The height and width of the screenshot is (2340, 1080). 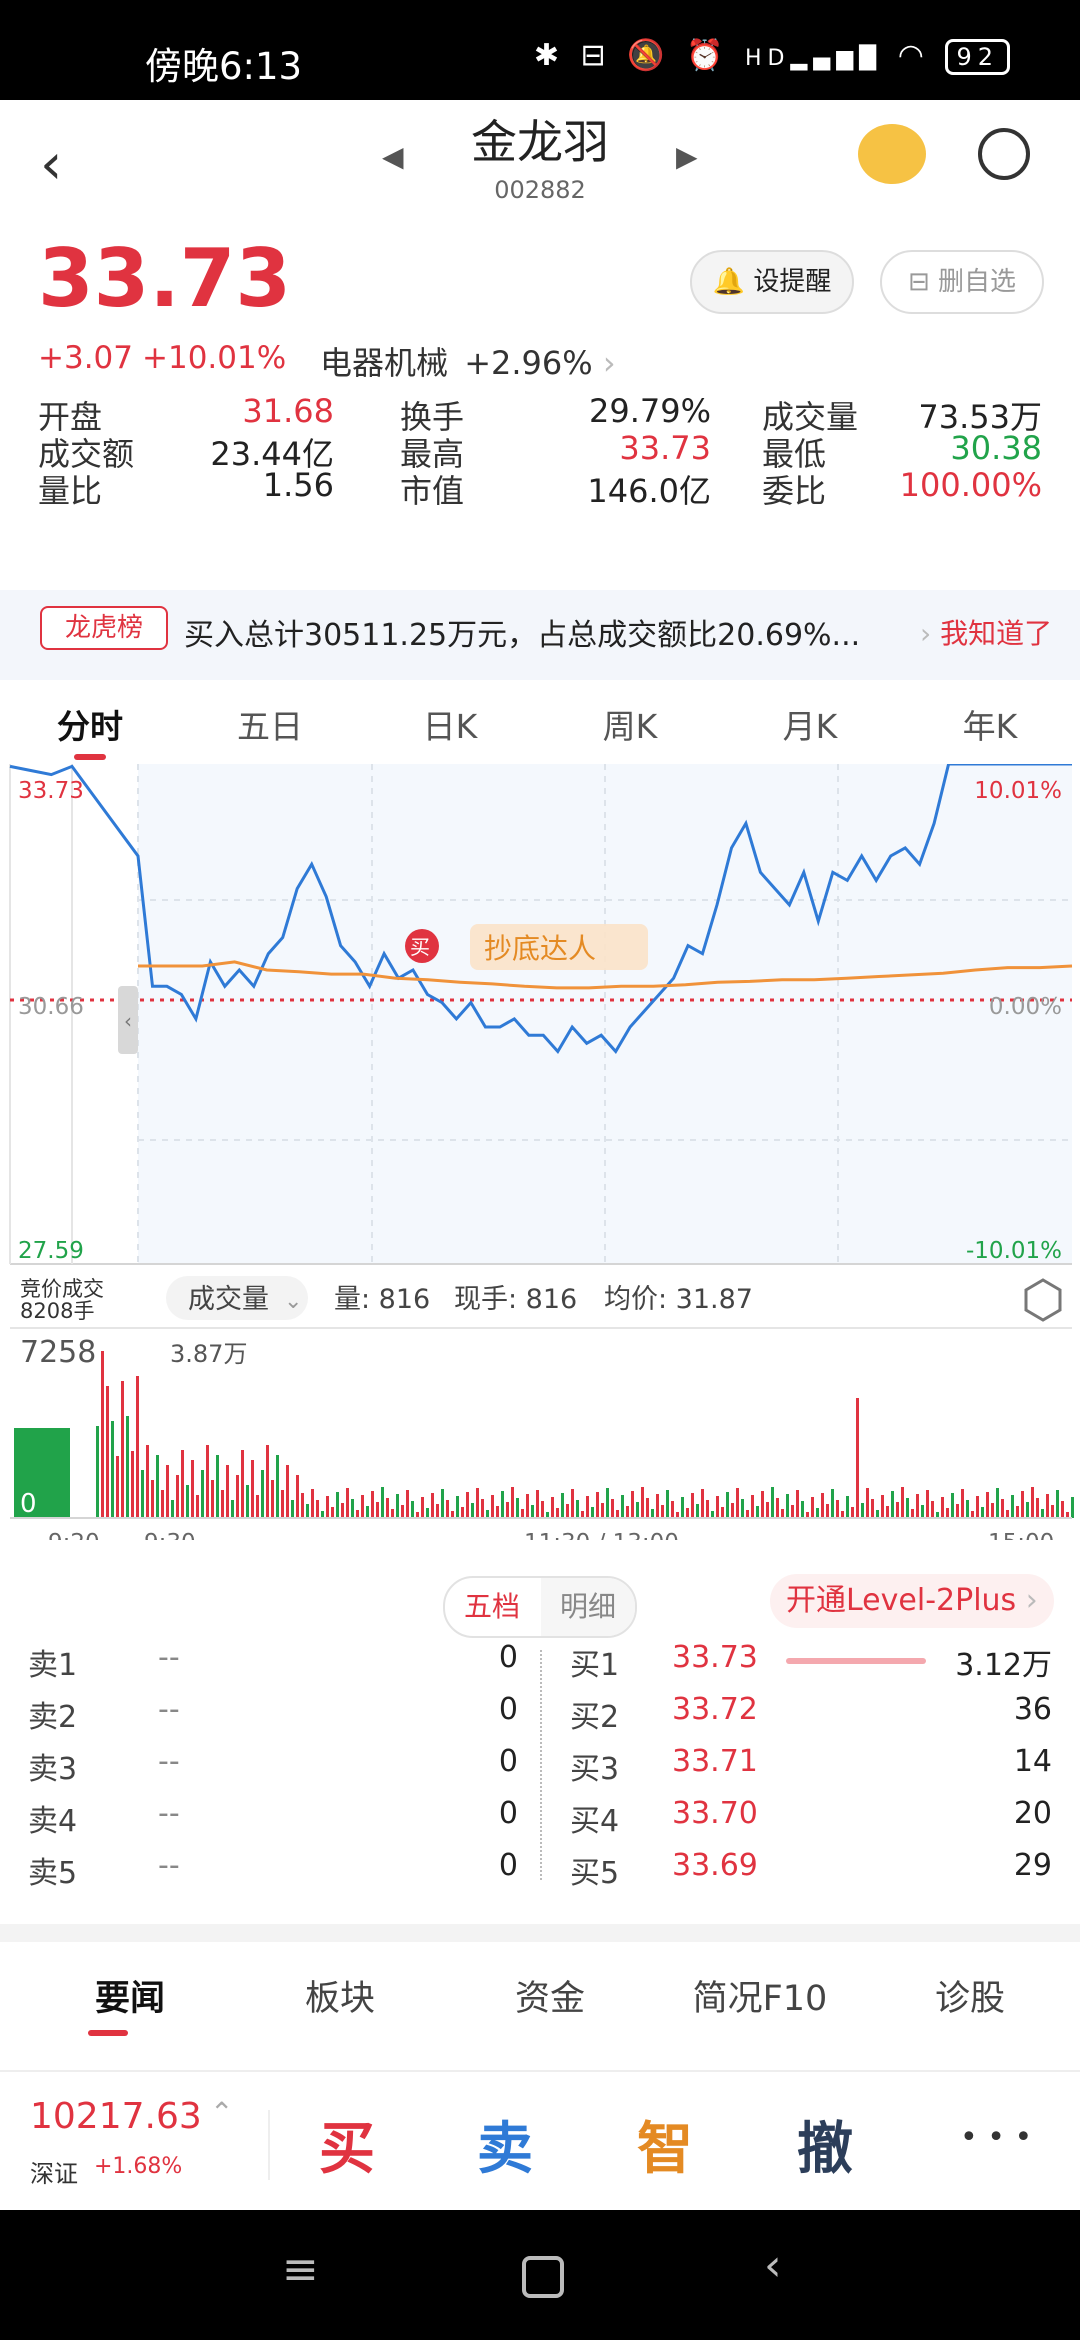 I want to click on order-level-price: 33.69, so click(x=715, y=1865).